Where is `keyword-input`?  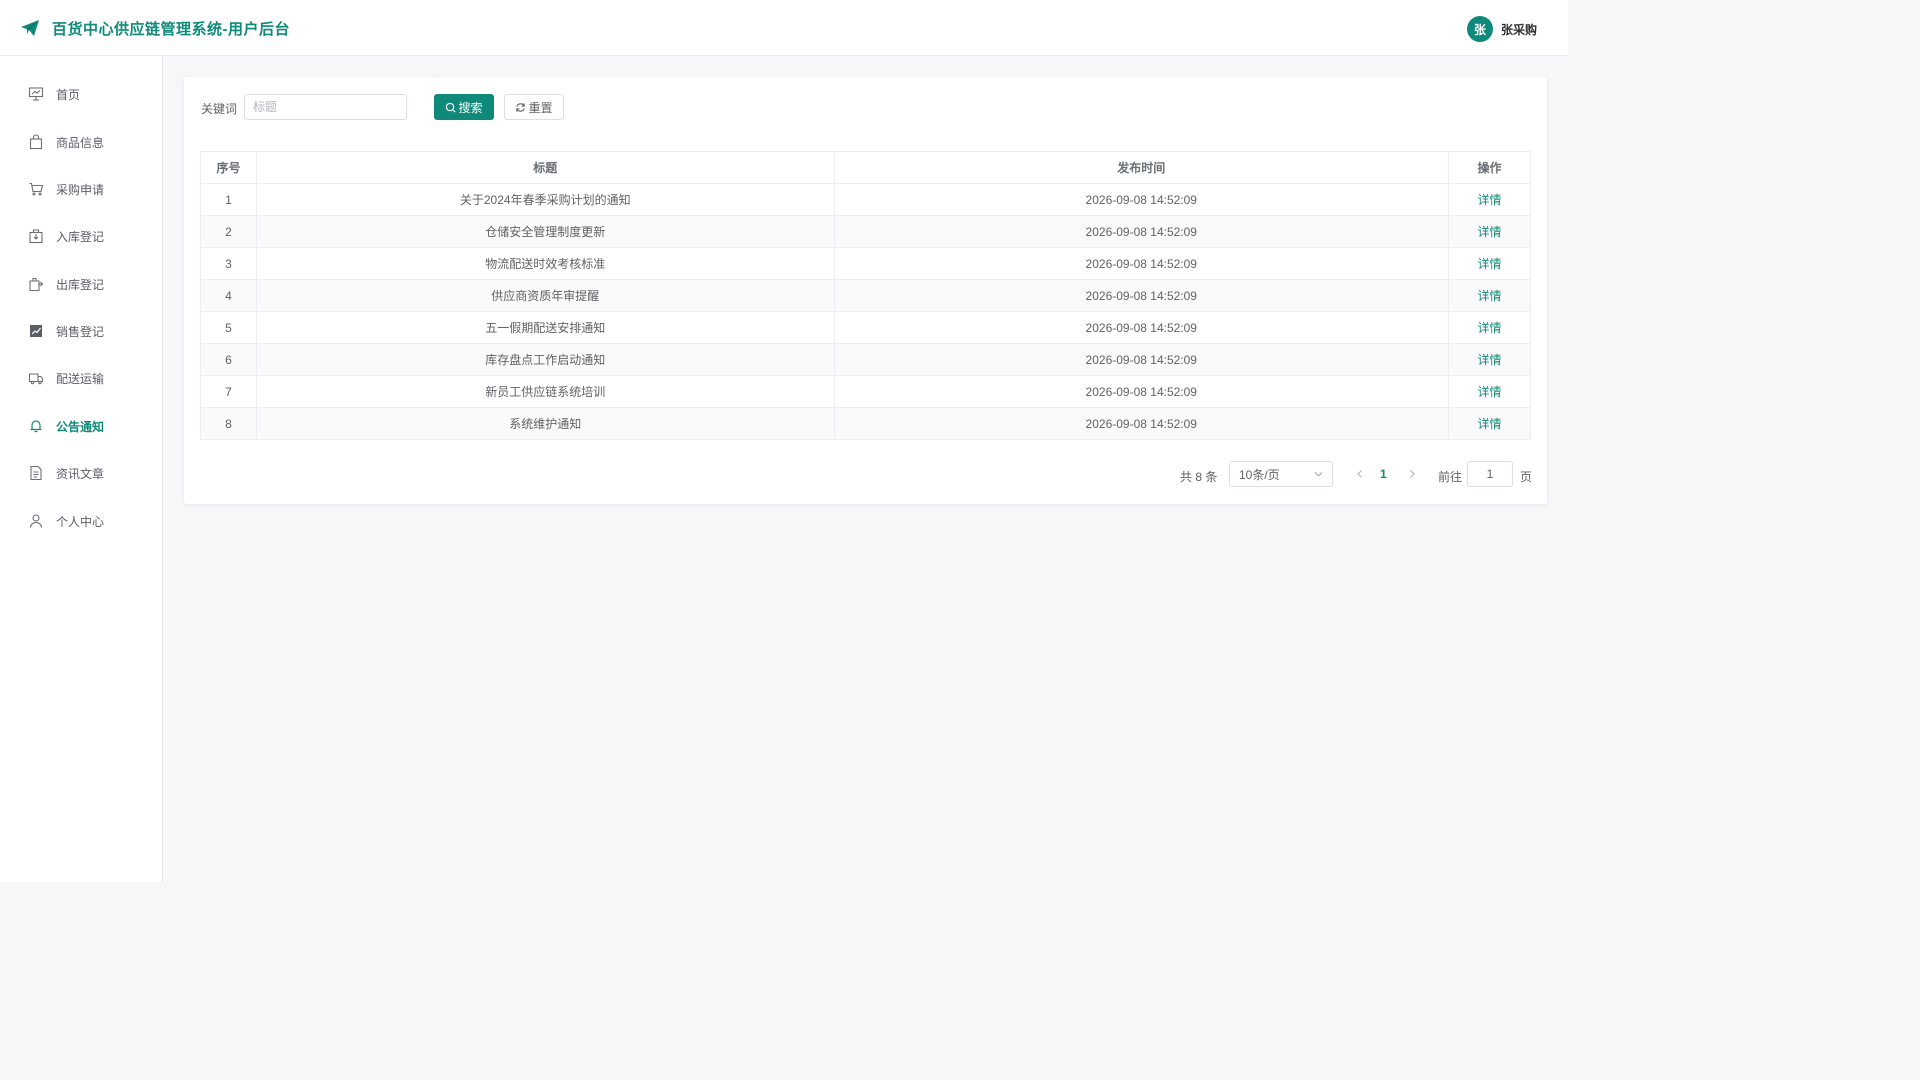 keyword-input is located at coordinates (325, 107).